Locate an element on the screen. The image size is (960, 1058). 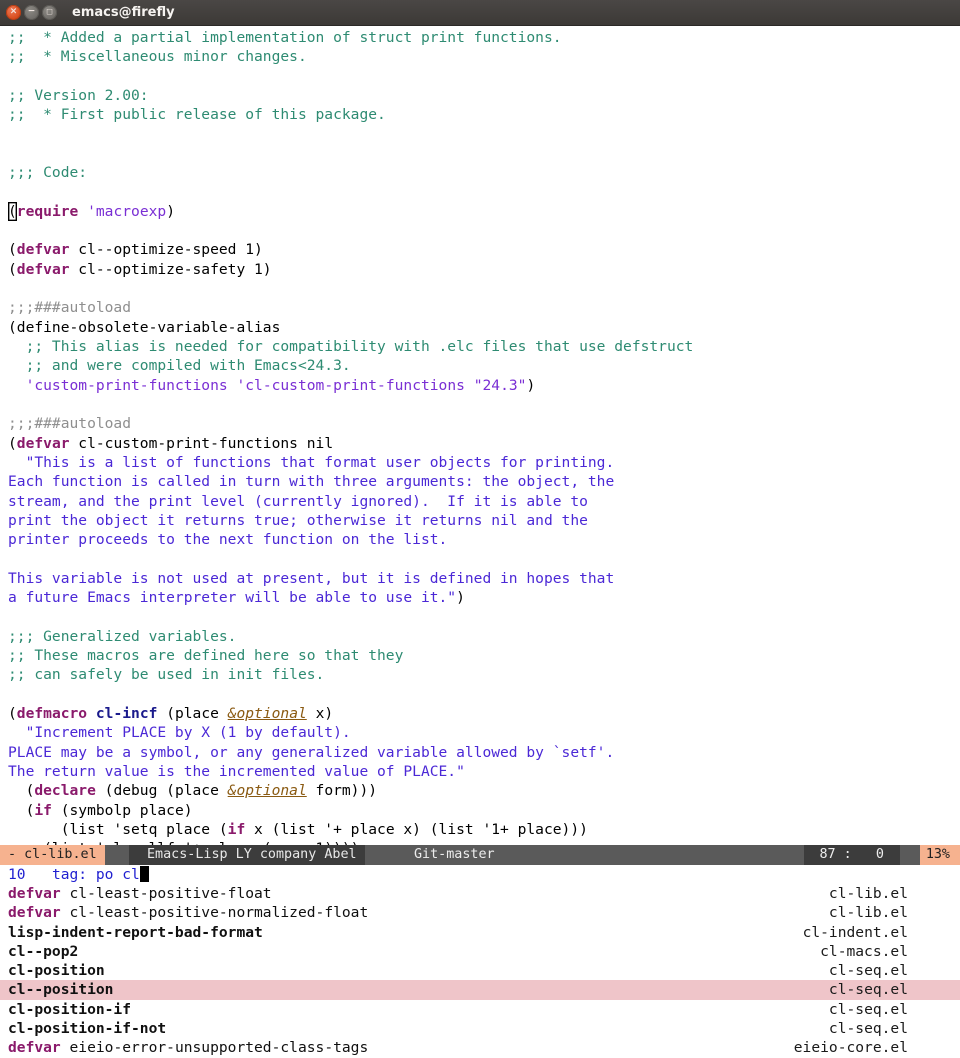
completion-source-file: cl-macs.el is located at coordinates (864, 951).